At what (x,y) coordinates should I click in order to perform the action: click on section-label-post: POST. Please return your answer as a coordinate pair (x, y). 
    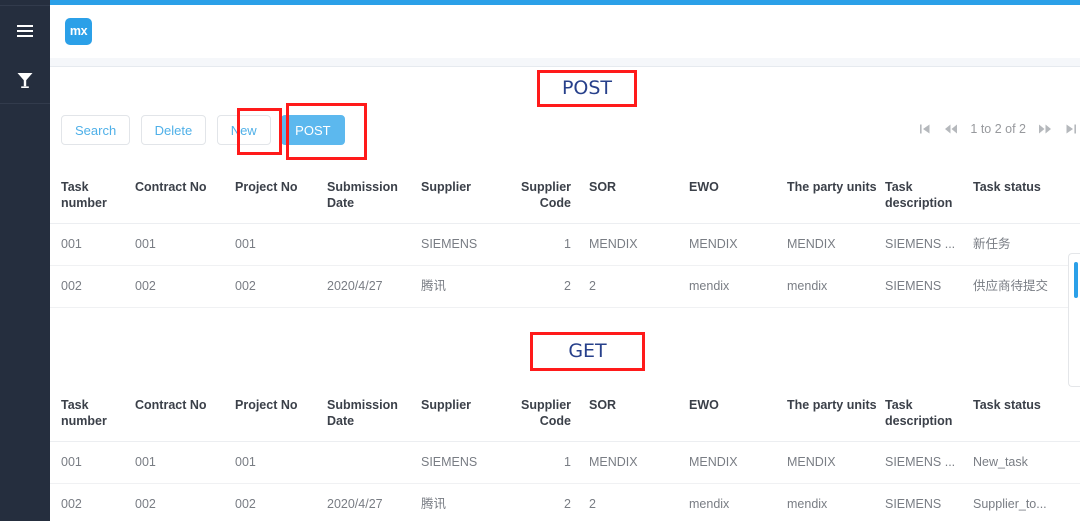
    Looking at the image, I should click on (587, 88).